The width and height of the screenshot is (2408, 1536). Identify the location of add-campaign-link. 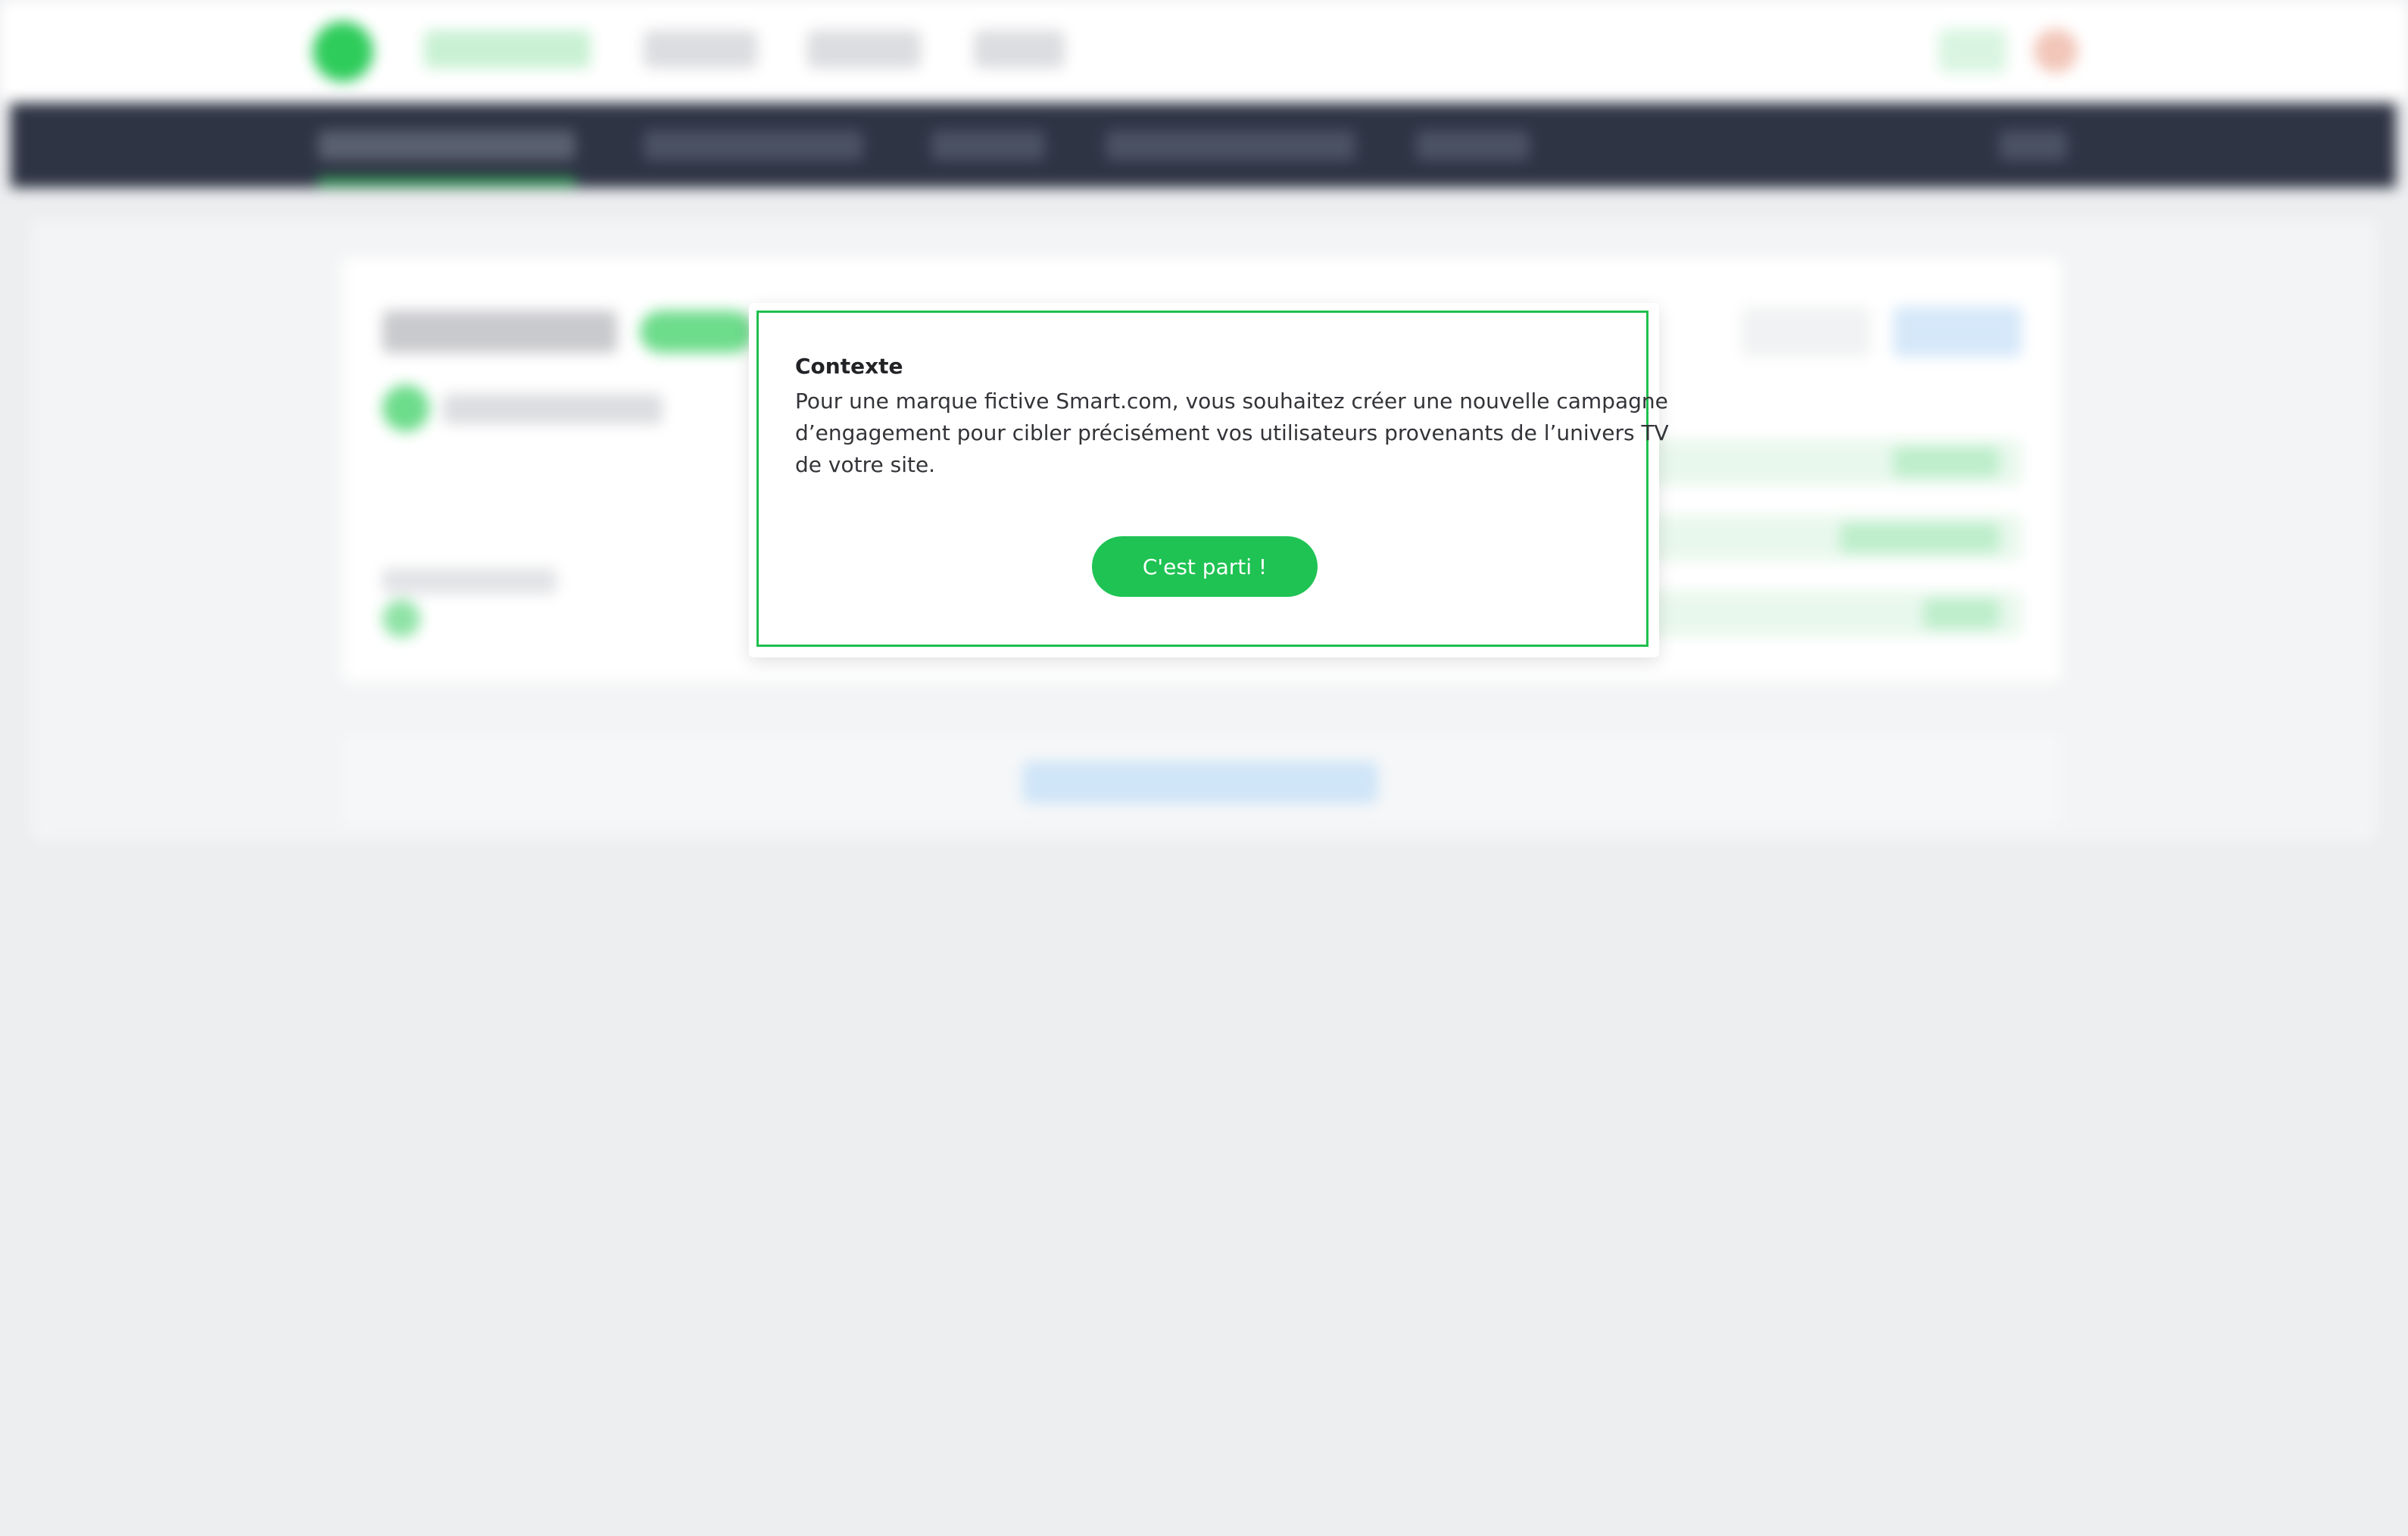
(1200, 782).